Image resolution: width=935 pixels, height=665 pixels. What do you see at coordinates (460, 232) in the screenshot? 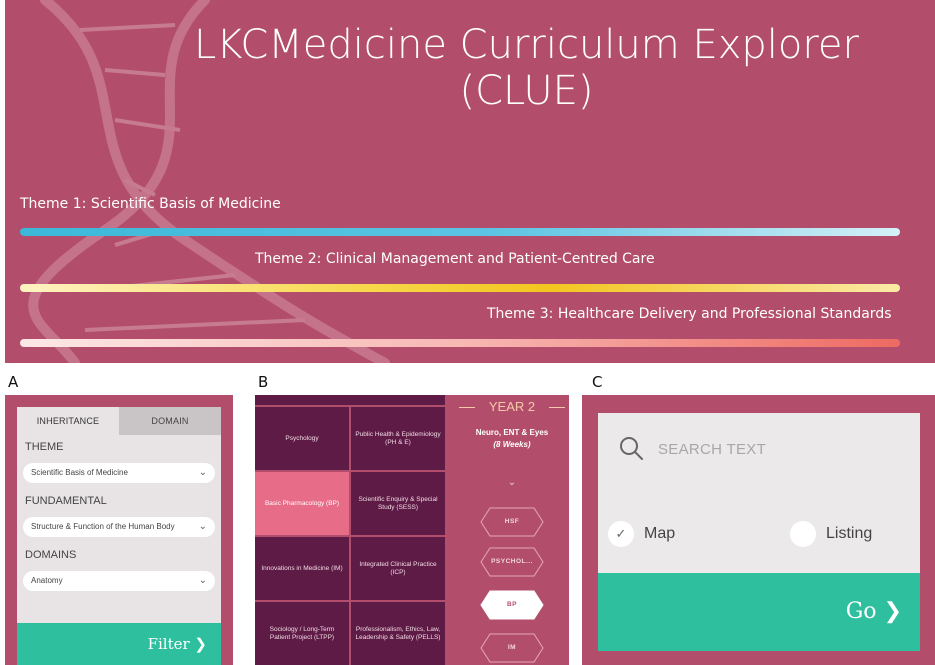
I see `theme-1-bar` at bounding box center [460, 232].